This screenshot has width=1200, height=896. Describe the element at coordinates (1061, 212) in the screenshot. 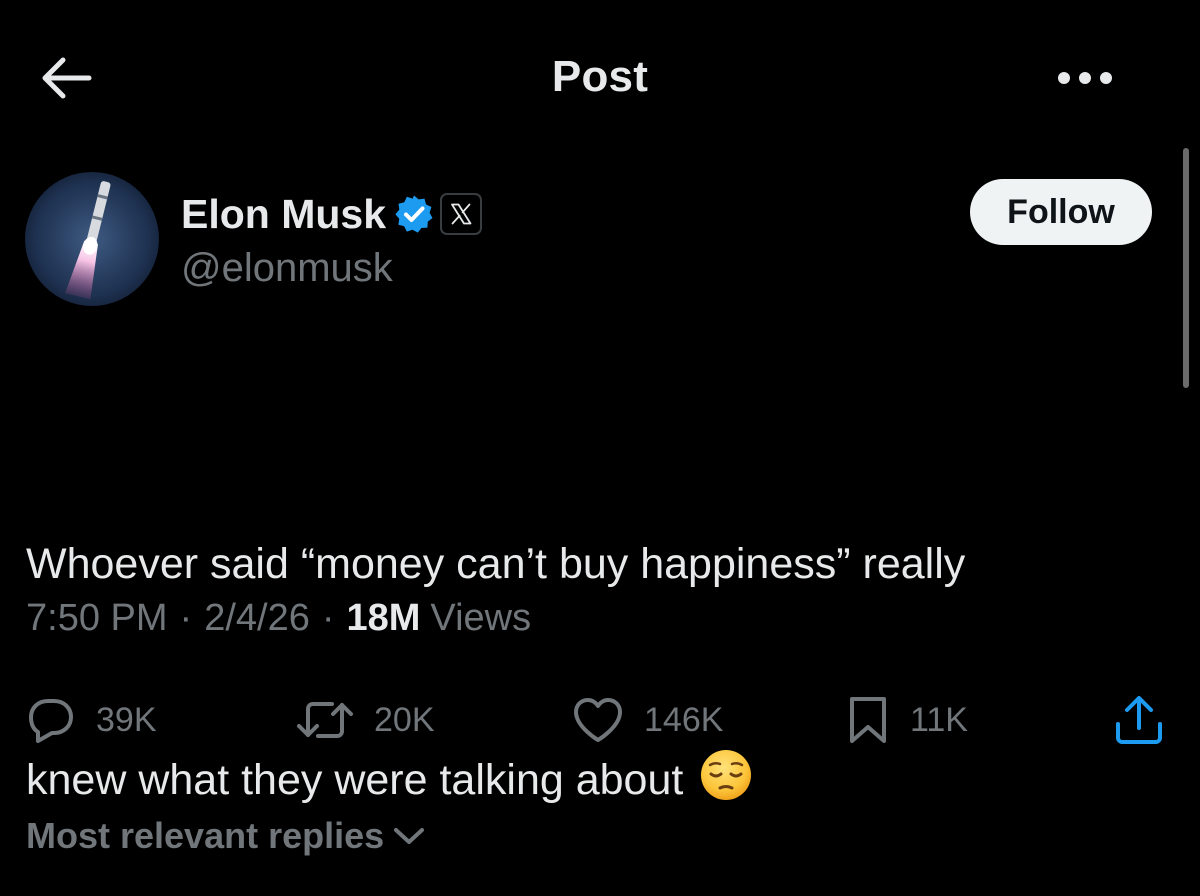

I see `follow-button: Follow` at that location.